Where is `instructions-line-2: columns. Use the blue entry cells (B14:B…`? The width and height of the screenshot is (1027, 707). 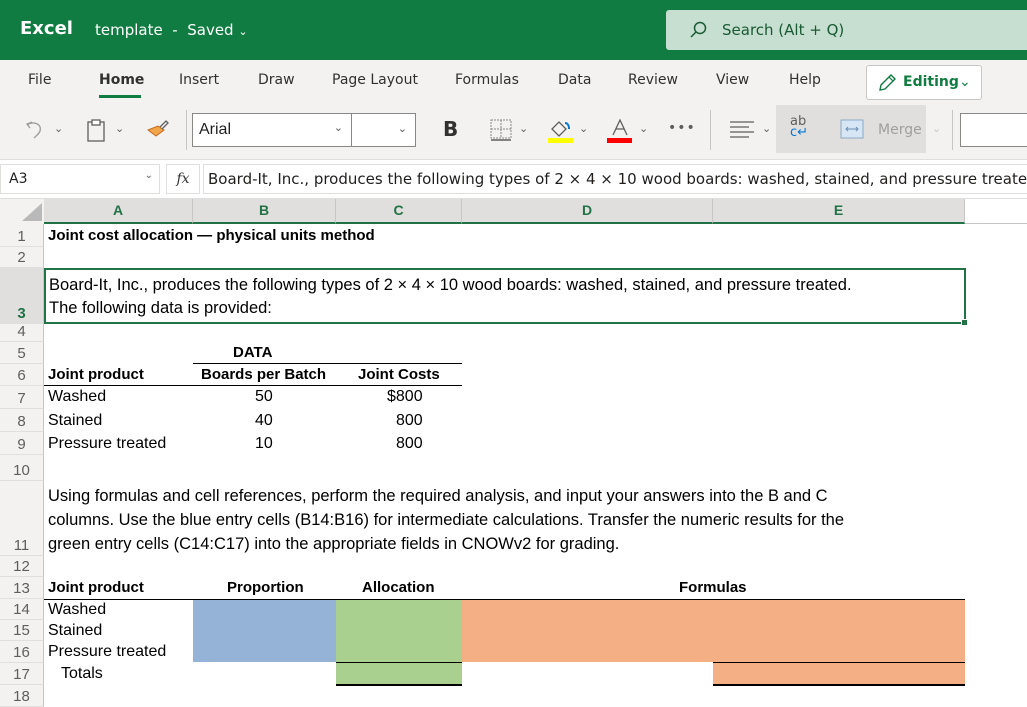
instructions-line-2: columns. Use the blue entry cells (B14:B… is located at coordinates (446, 520).